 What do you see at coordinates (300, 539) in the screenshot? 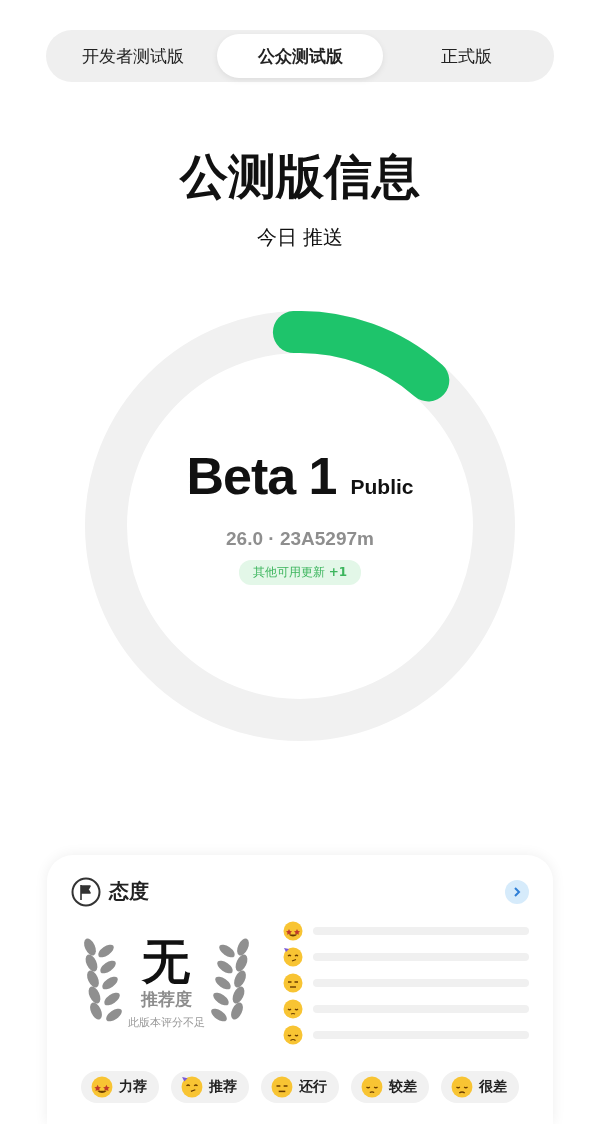
I see `build-number: 26.0 · 23A5297m` at bounding box center [300, 539].